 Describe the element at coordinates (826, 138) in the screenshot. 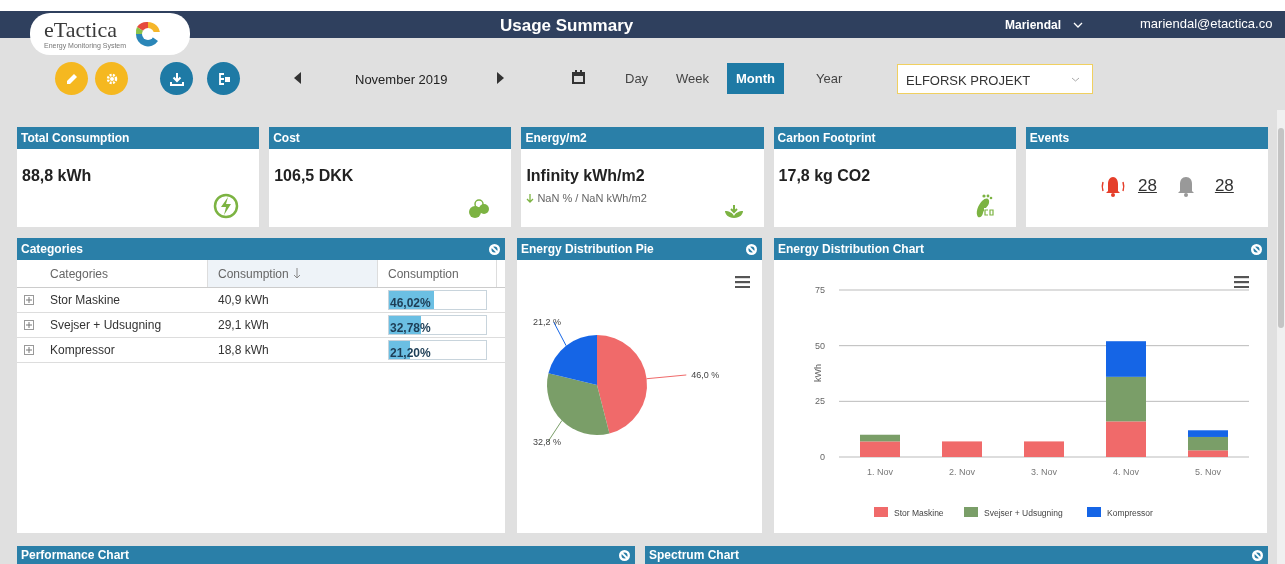

I see `card-title: Carbon Footprint` at that location.